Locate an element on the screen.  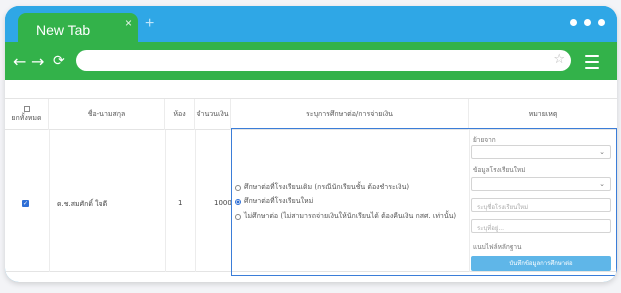
transfer-from-select: ⌄ is located at coordinates (541, 152).